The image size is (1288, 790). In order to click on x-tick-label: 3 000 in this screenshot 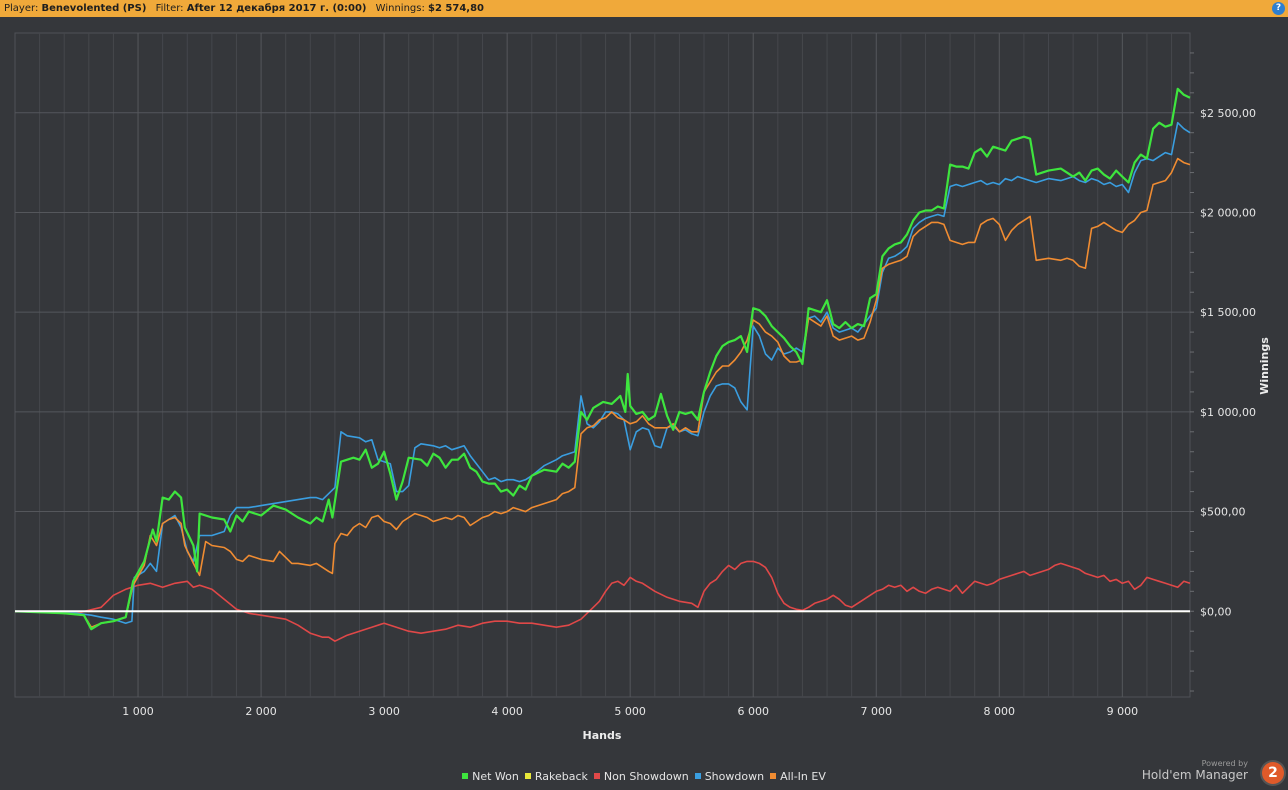, I will do `click(384, 711)`.